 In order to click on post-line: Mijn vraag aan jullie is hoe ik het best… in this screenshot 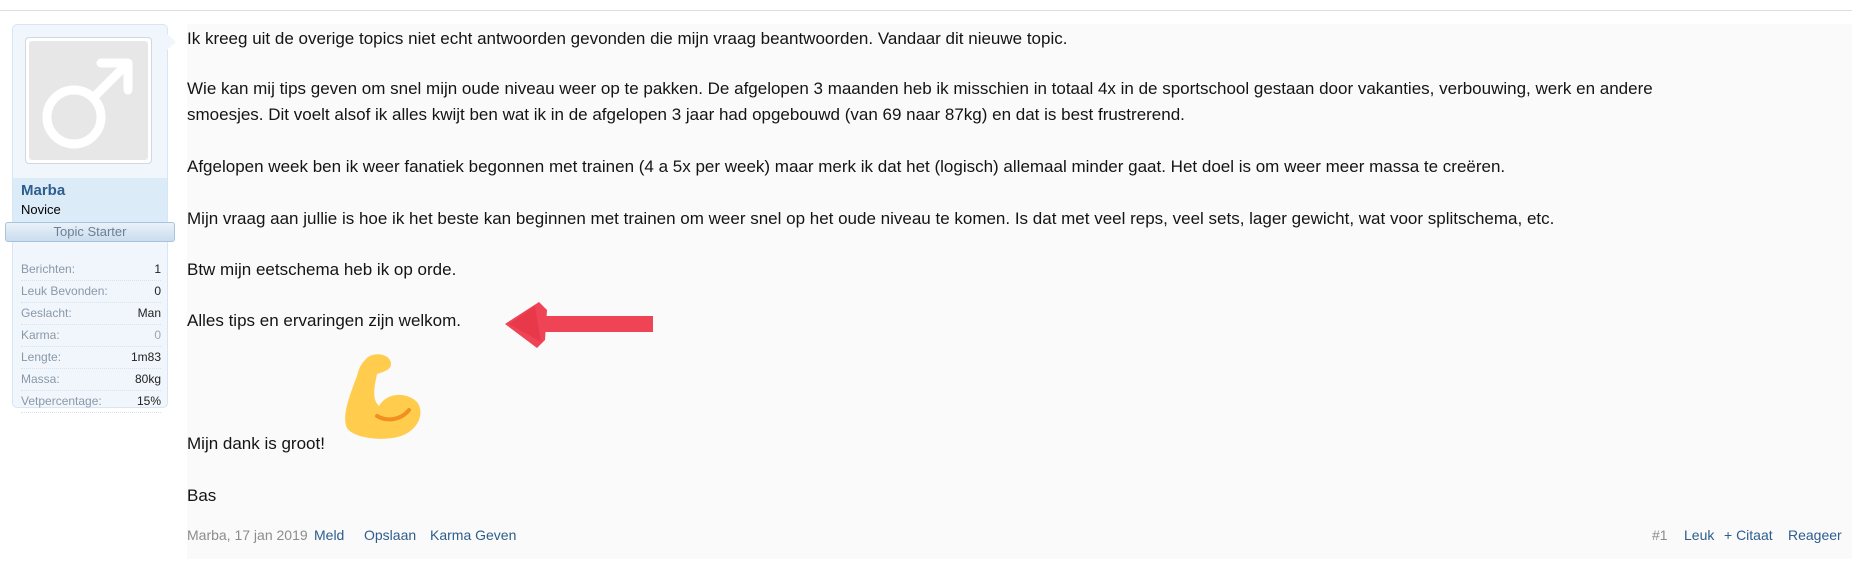, I will do `click(871, 218)`.